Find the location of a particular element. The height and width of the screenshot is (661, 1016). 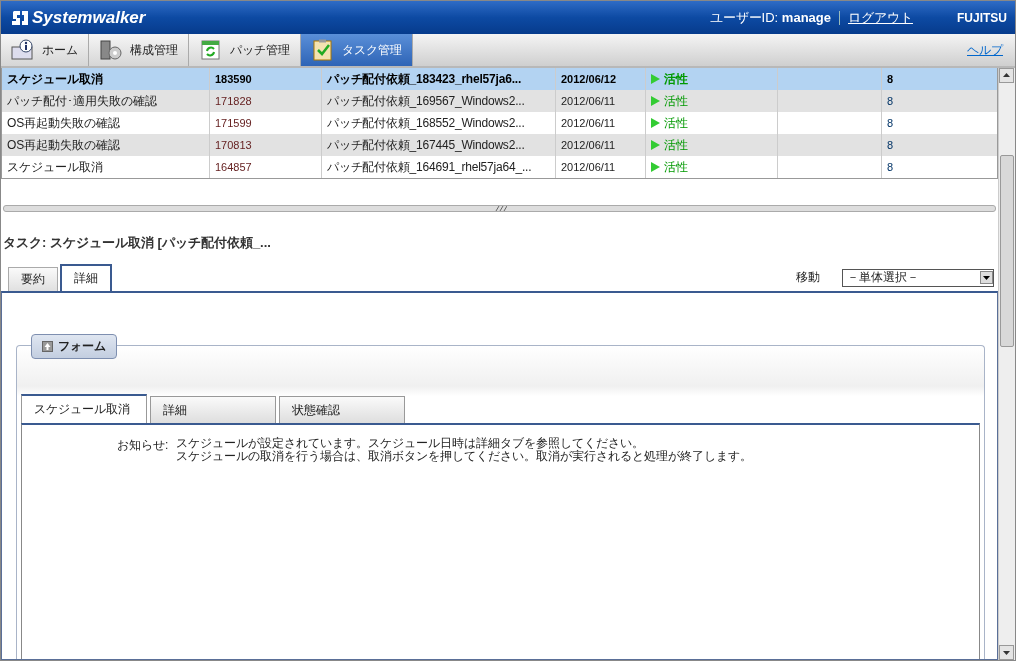

move-label: 移動 is located at coordinates (808, 277).